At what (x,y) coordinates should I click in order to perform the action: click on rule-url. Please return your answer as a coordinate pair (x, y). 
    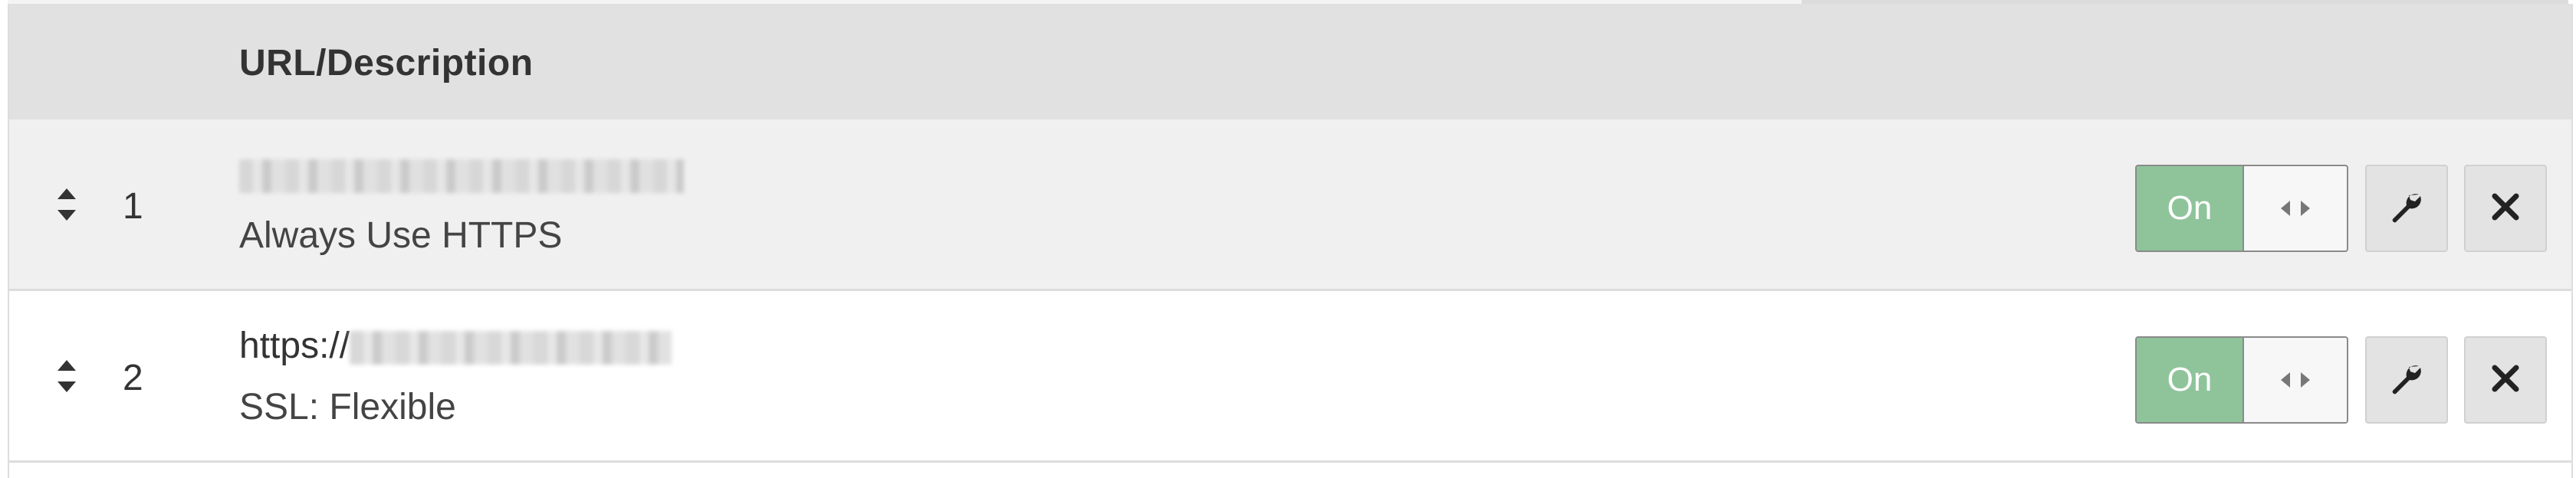
    Looking at the image, I should click on (462, 174).